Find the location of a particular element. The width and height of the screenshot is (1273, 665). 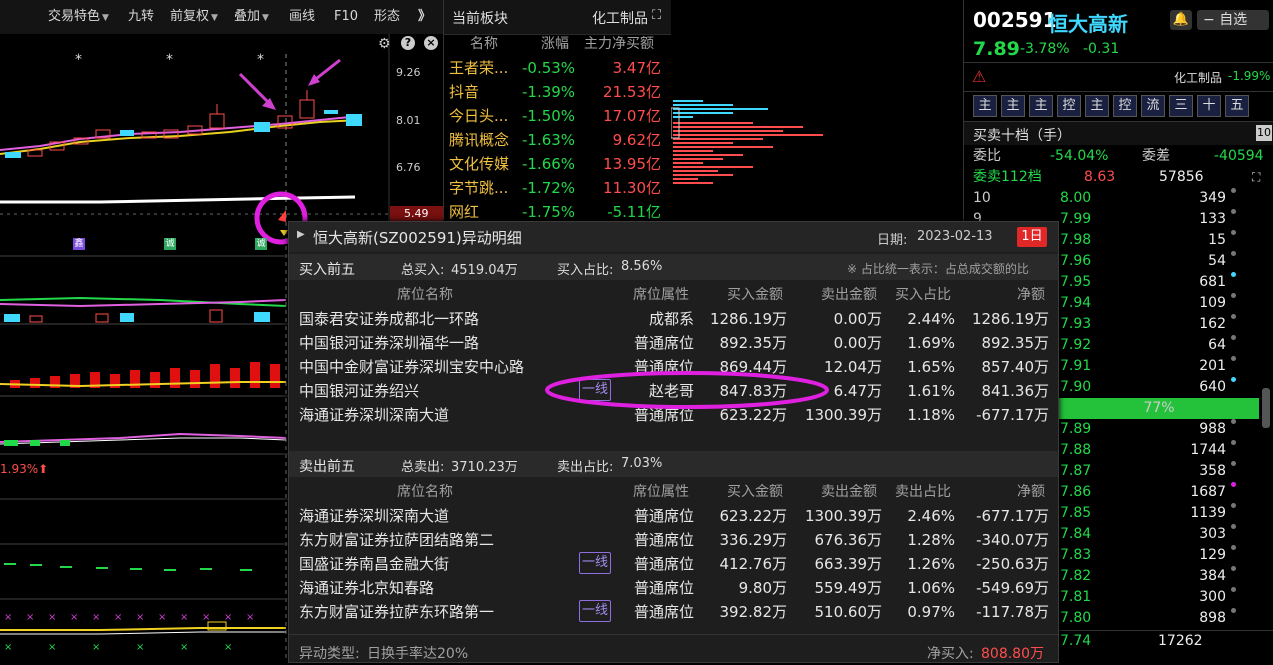

sell-amount: 6.47万 is located at coordinates (857, 391).